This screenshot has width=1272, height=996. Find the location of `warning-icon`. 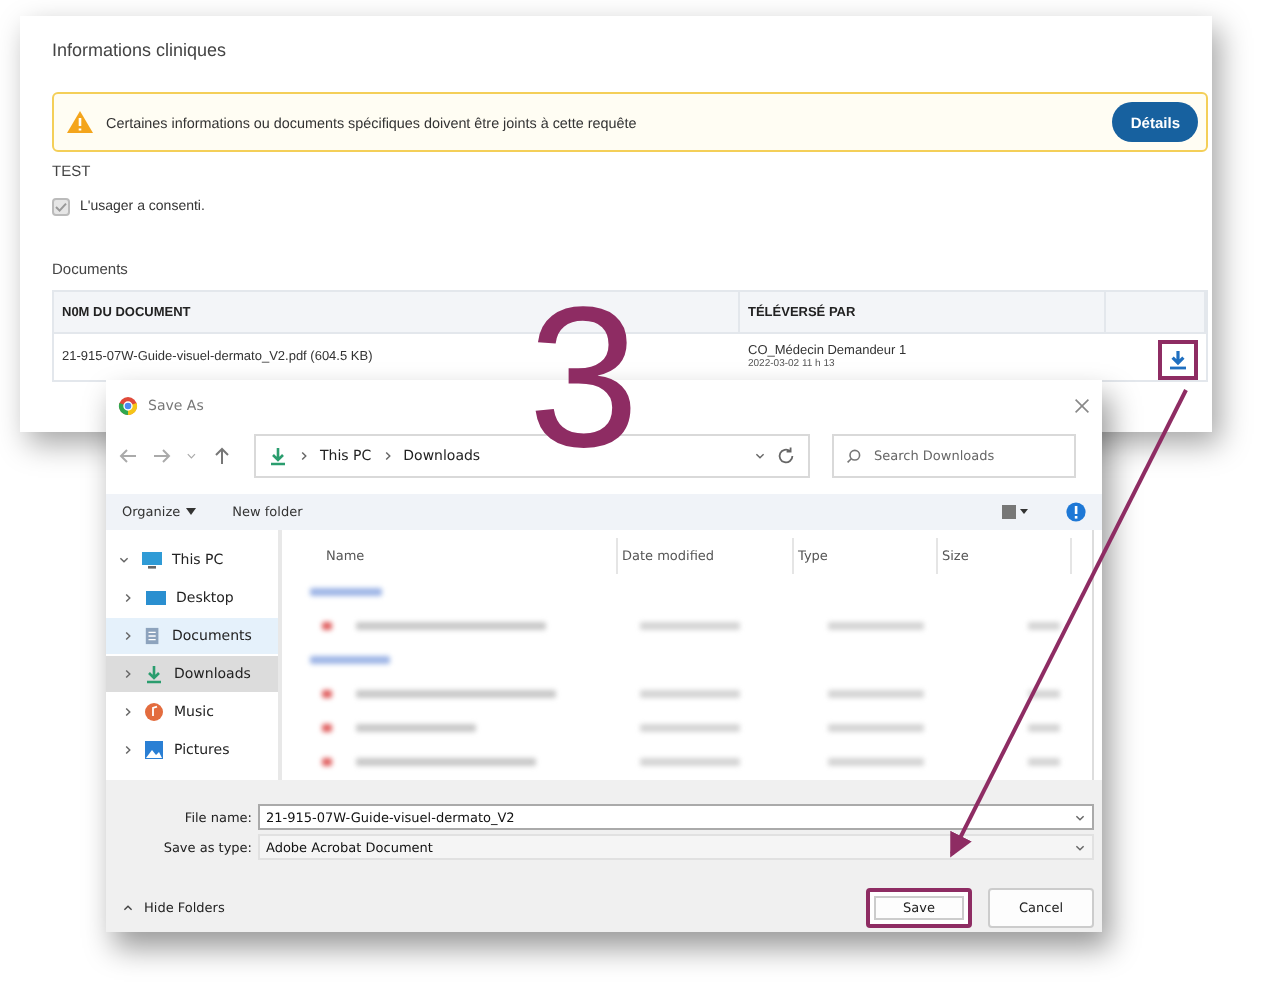

warning-icon is located at coordinates (80, 122).